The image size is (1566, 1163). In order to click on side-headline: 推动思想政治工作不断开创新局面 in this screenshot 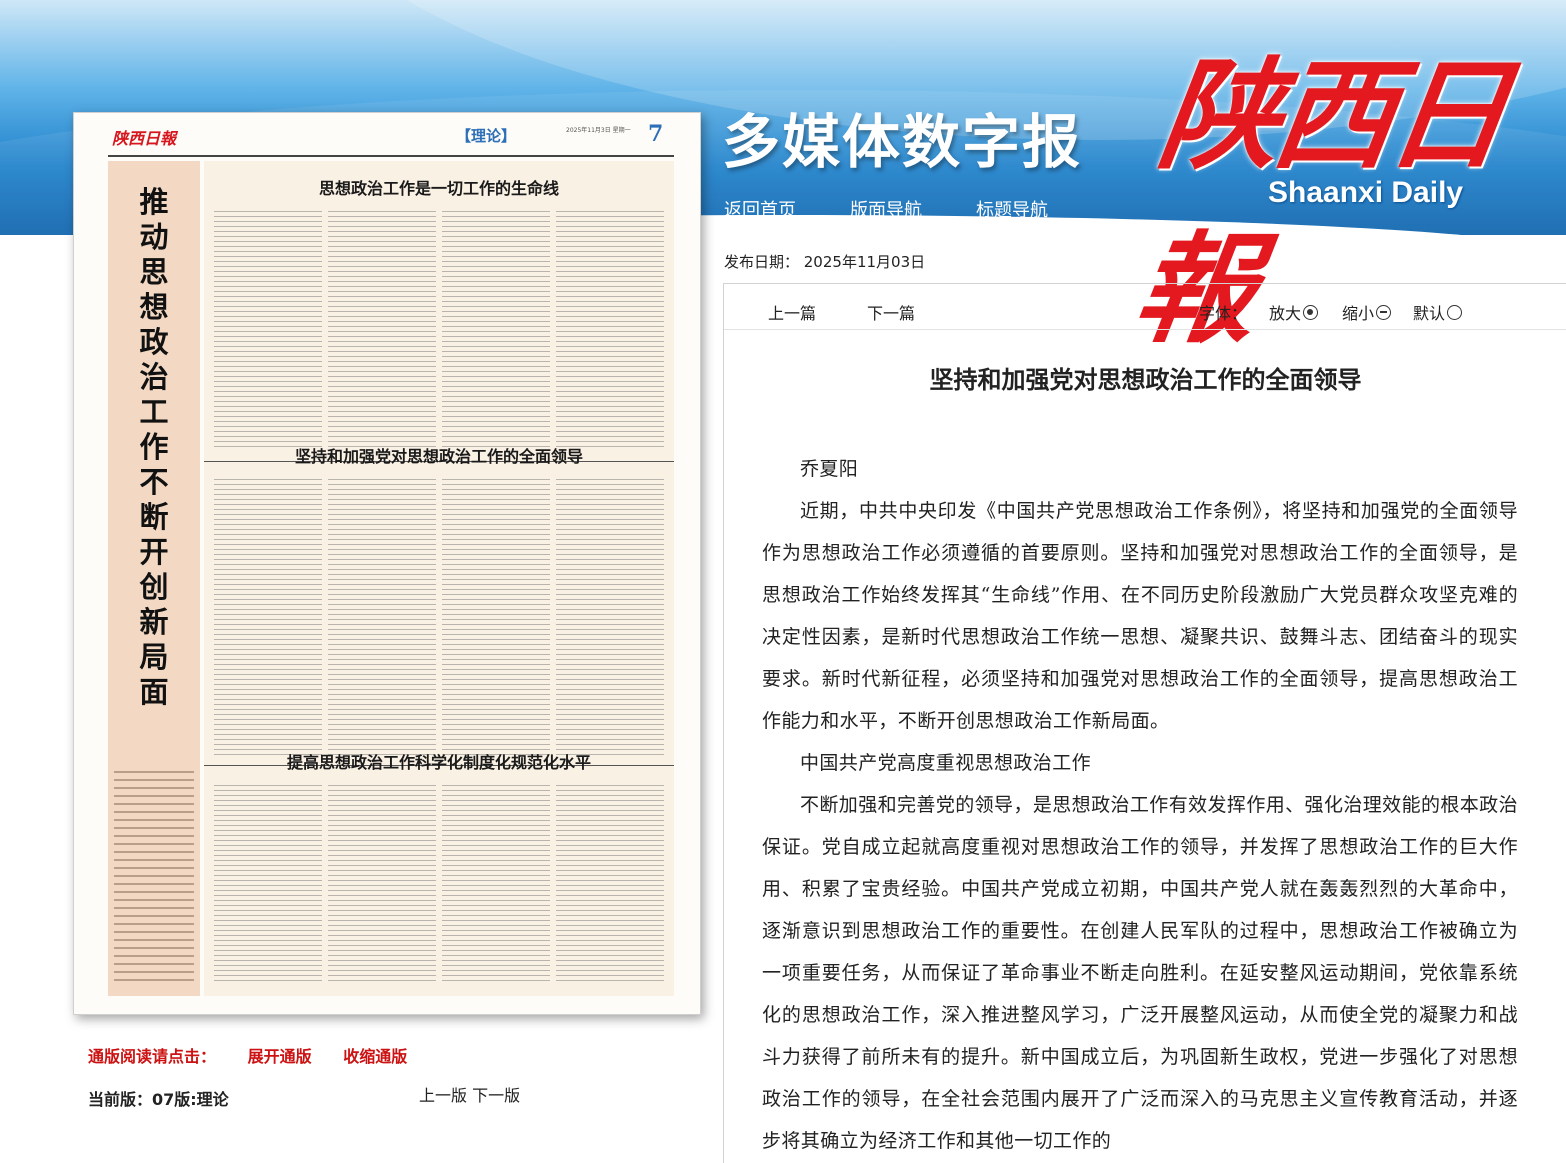, I will do `click(154, 447)`.